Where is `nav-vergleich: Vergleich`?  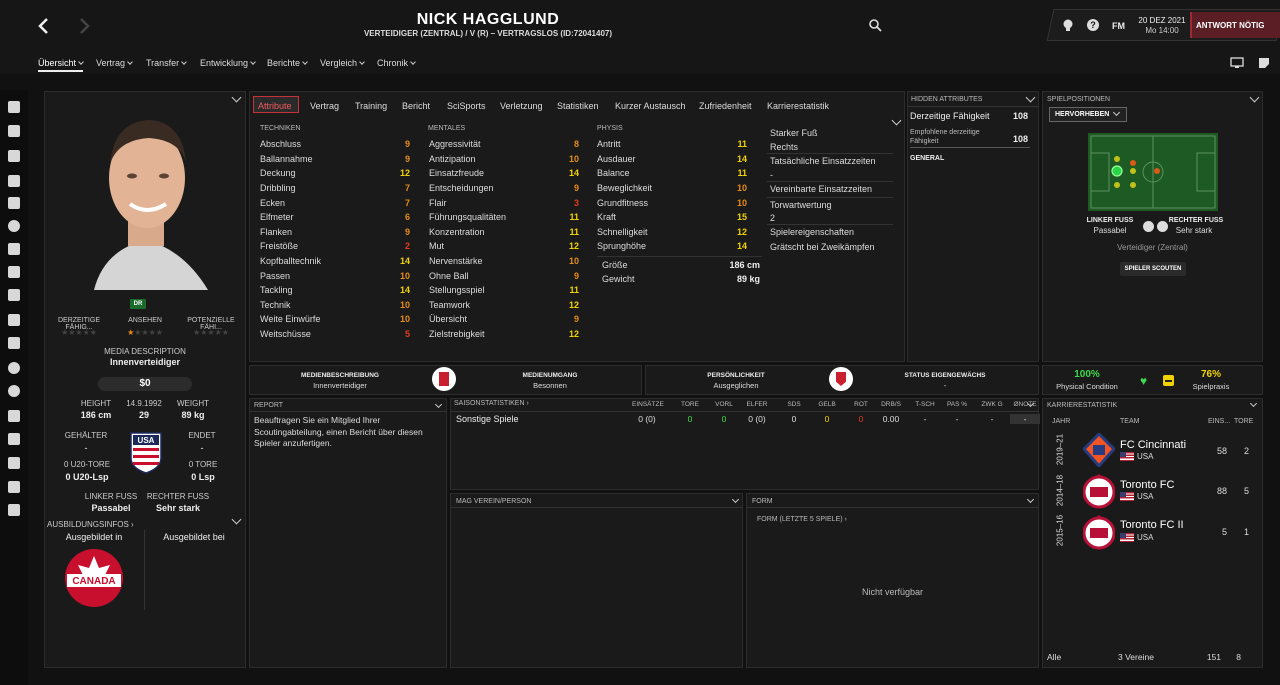 nav-vergleich: Vergleich is located at coordinates (342, 63).